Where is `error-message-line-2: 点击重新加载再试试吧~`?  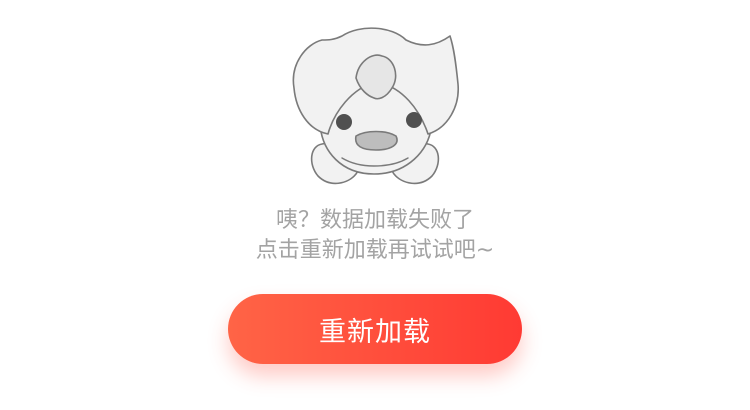
error-message-line-2: 点击重新加载再试试吧~ is located at coordinates (375, 250).